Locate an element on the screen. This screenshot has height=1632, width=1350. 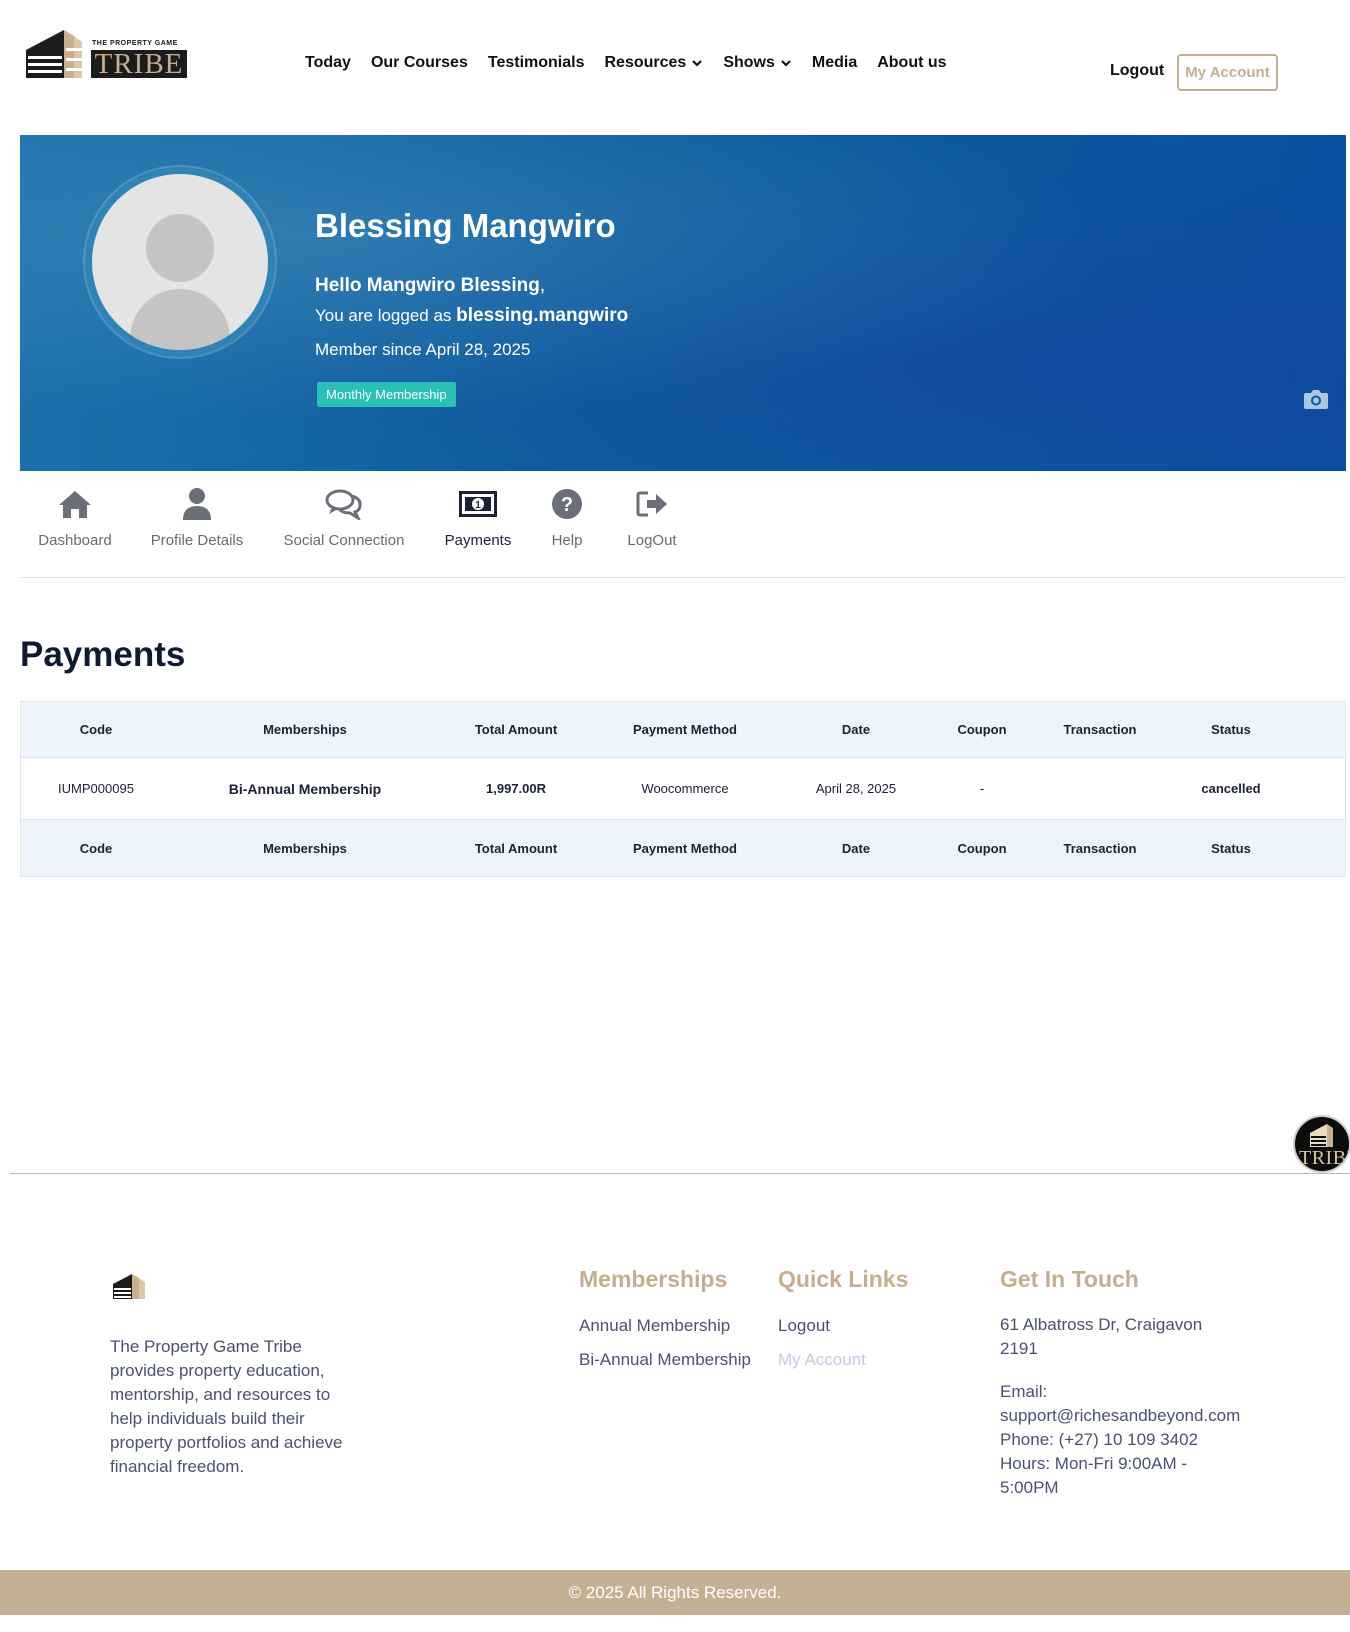
nav-item-our-courses: Our Courses is located at coordinates (419, 63).